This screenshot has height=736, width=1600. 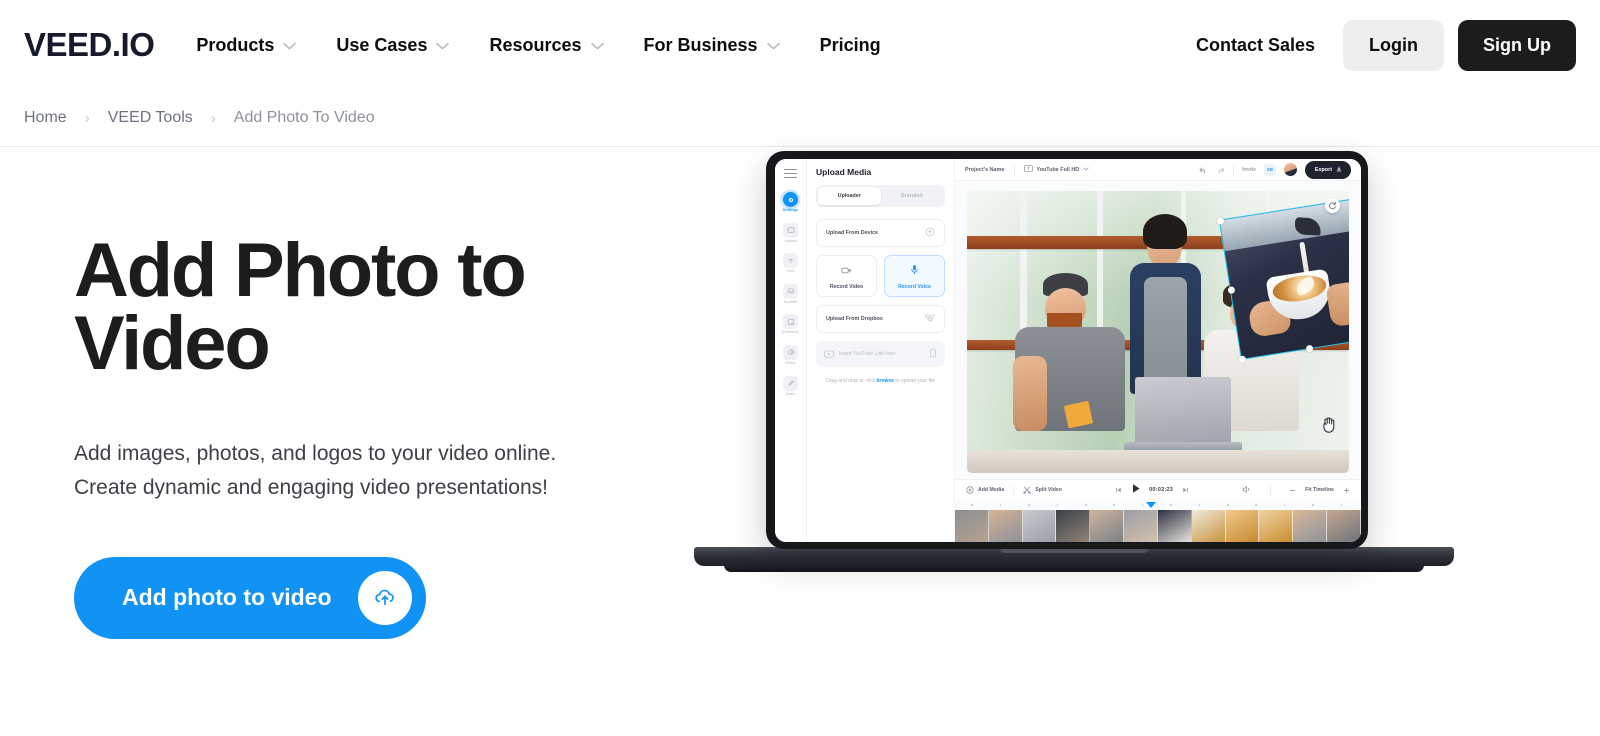 I want to click on counter-surface, so click(x=1158, y=461).